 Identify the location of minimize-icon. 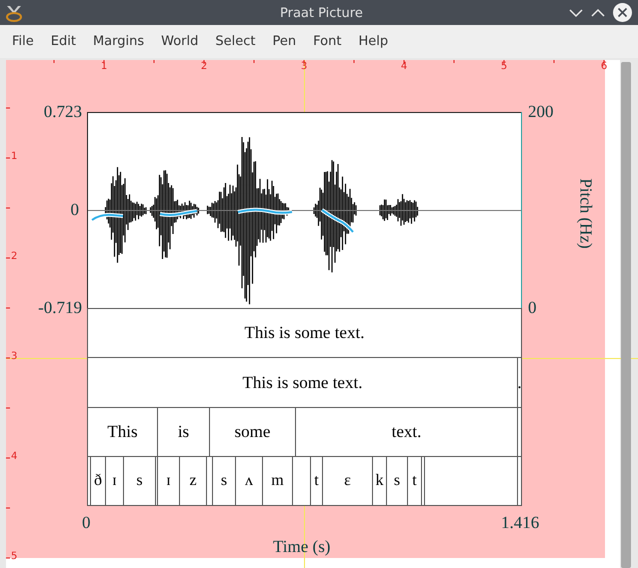
(576, 13).